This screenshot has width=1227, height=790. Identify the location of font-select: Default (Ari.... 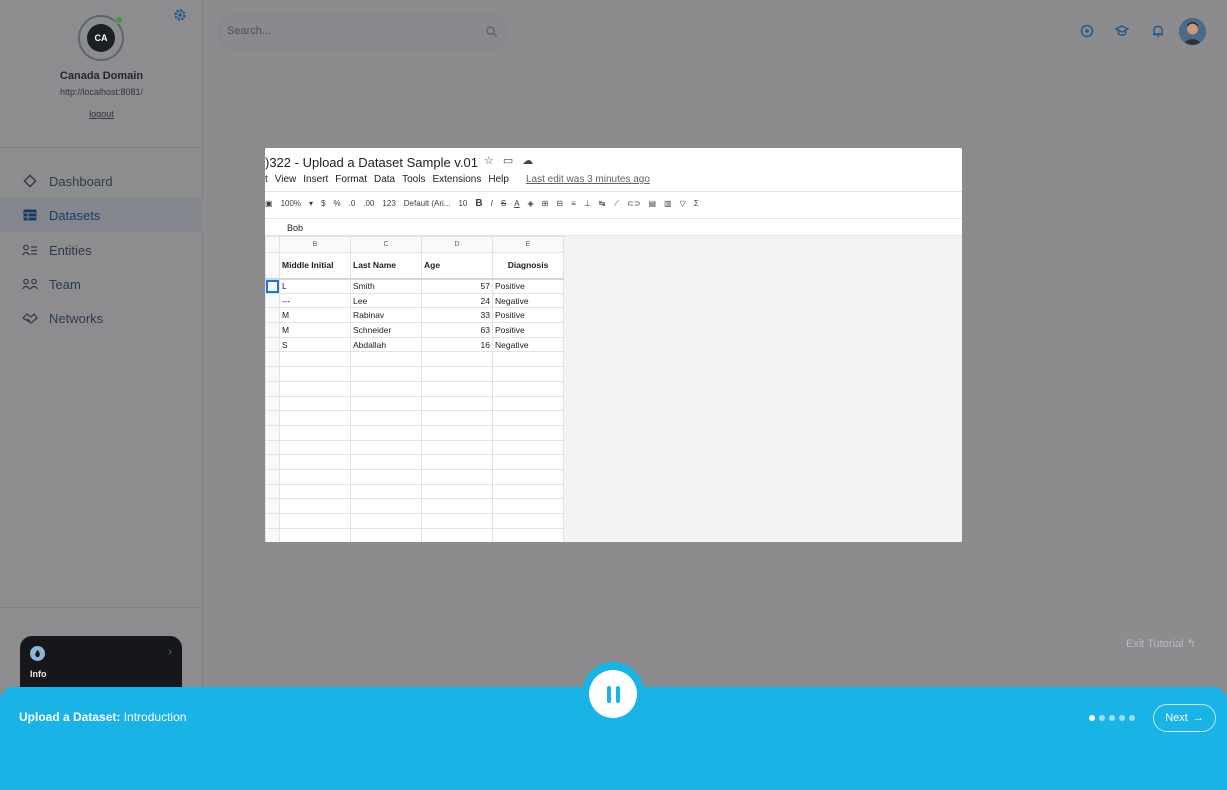
(427, 203).